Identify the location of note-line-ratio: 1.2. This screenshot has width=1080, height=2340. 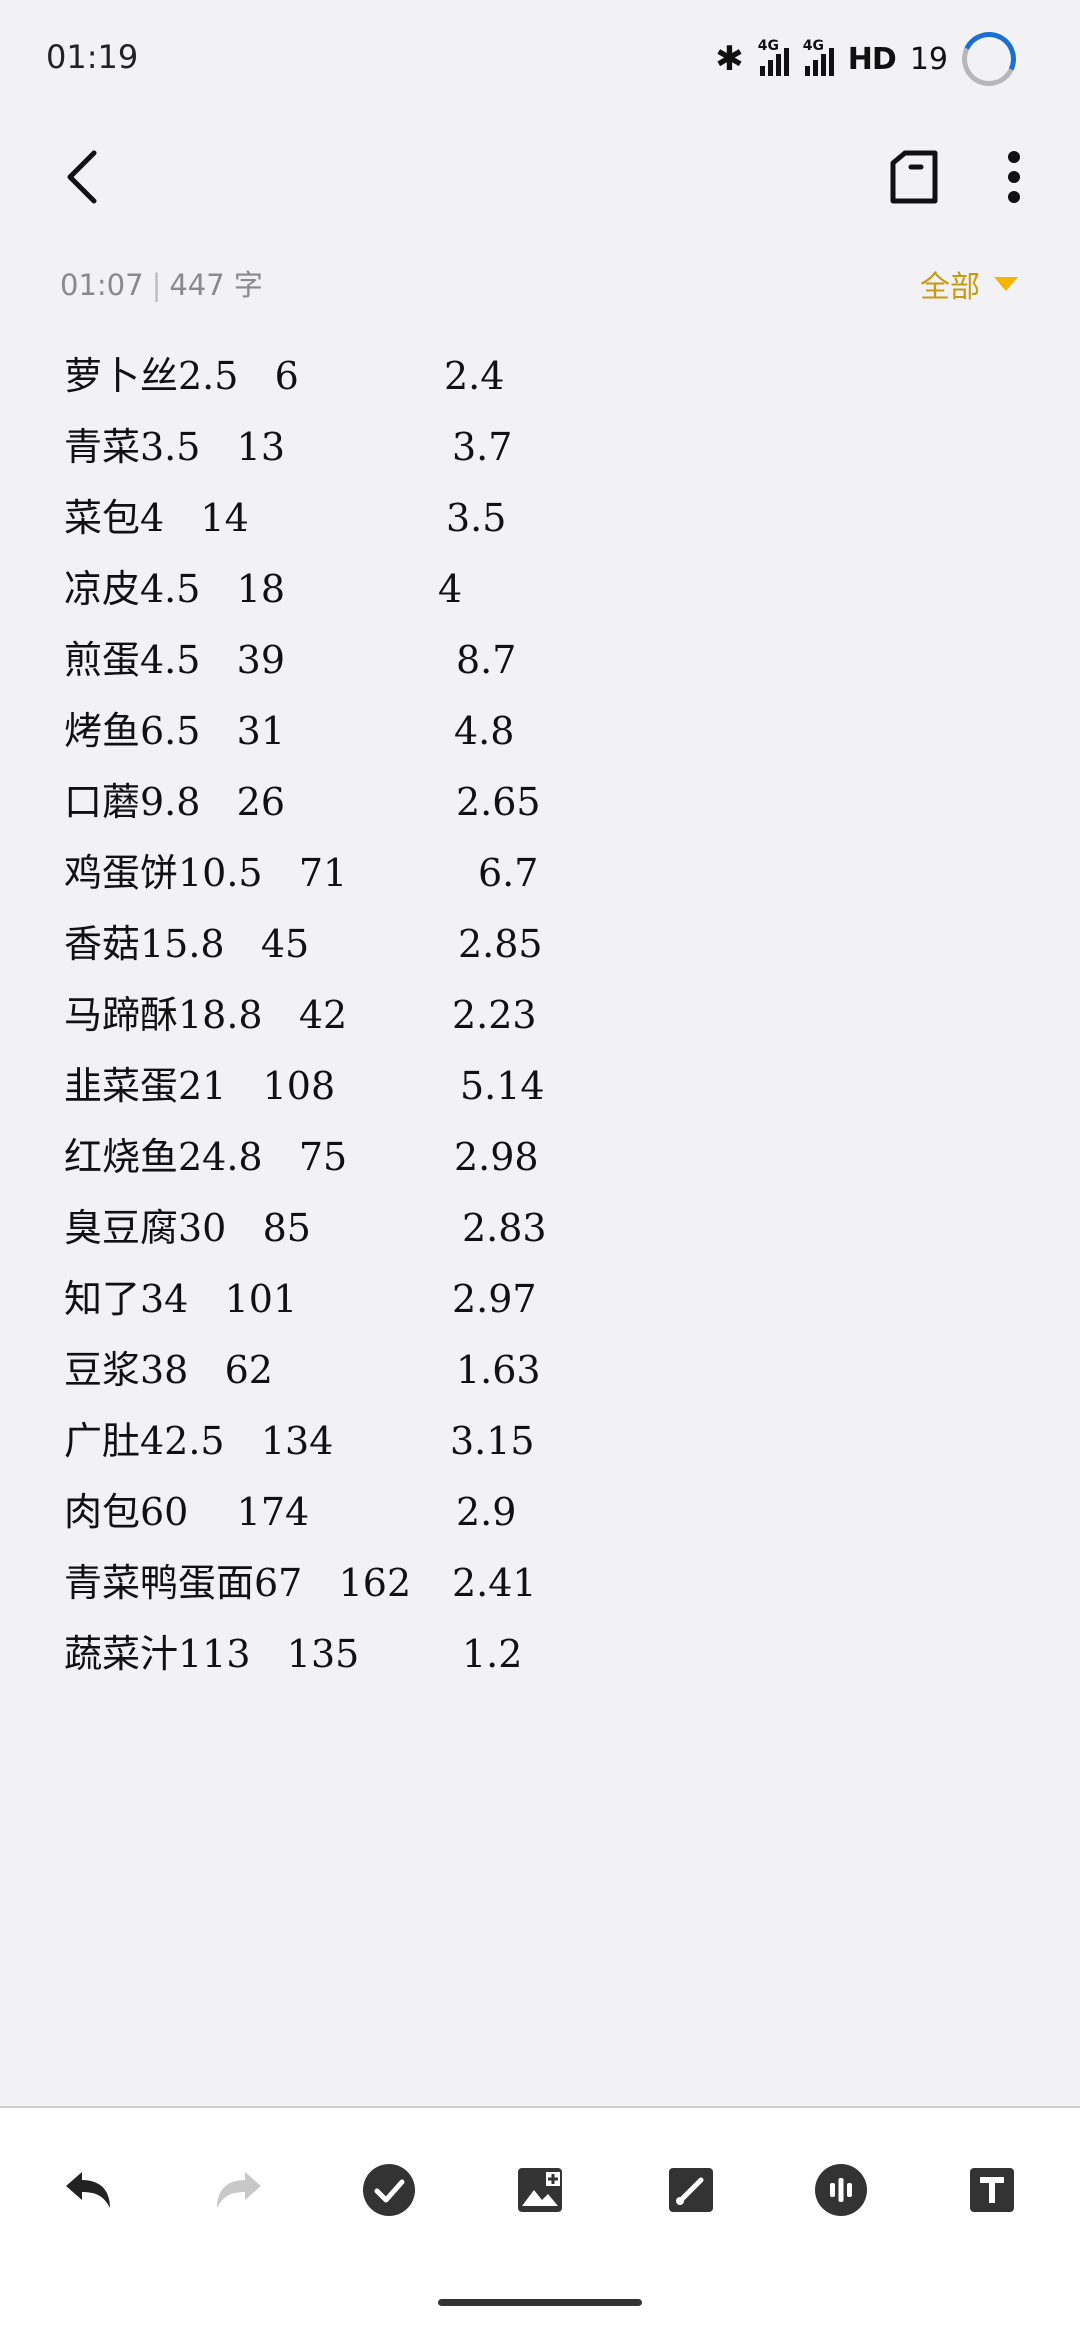
(492, 1654).